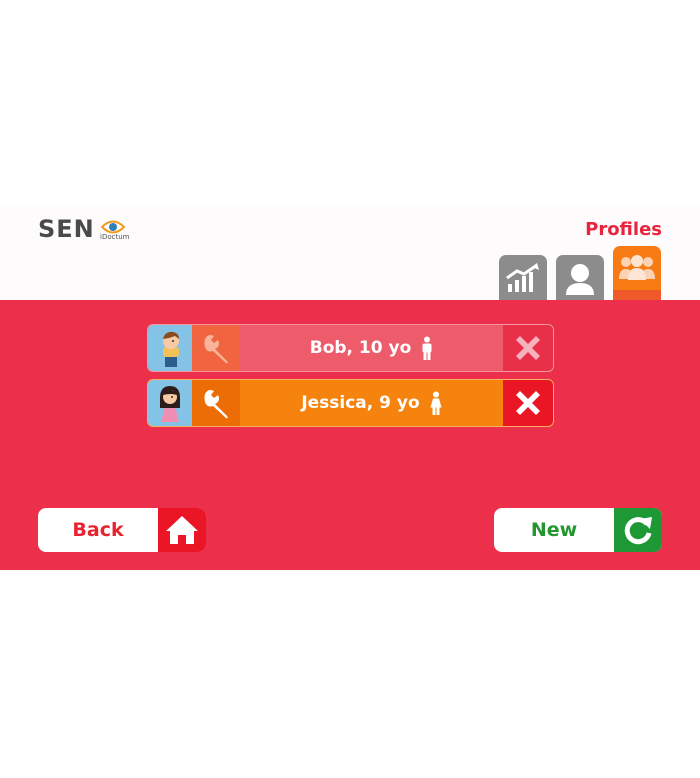 This screenshot has height=778, width=700. I want to click on new-profile-button: New, so click(578, 530).